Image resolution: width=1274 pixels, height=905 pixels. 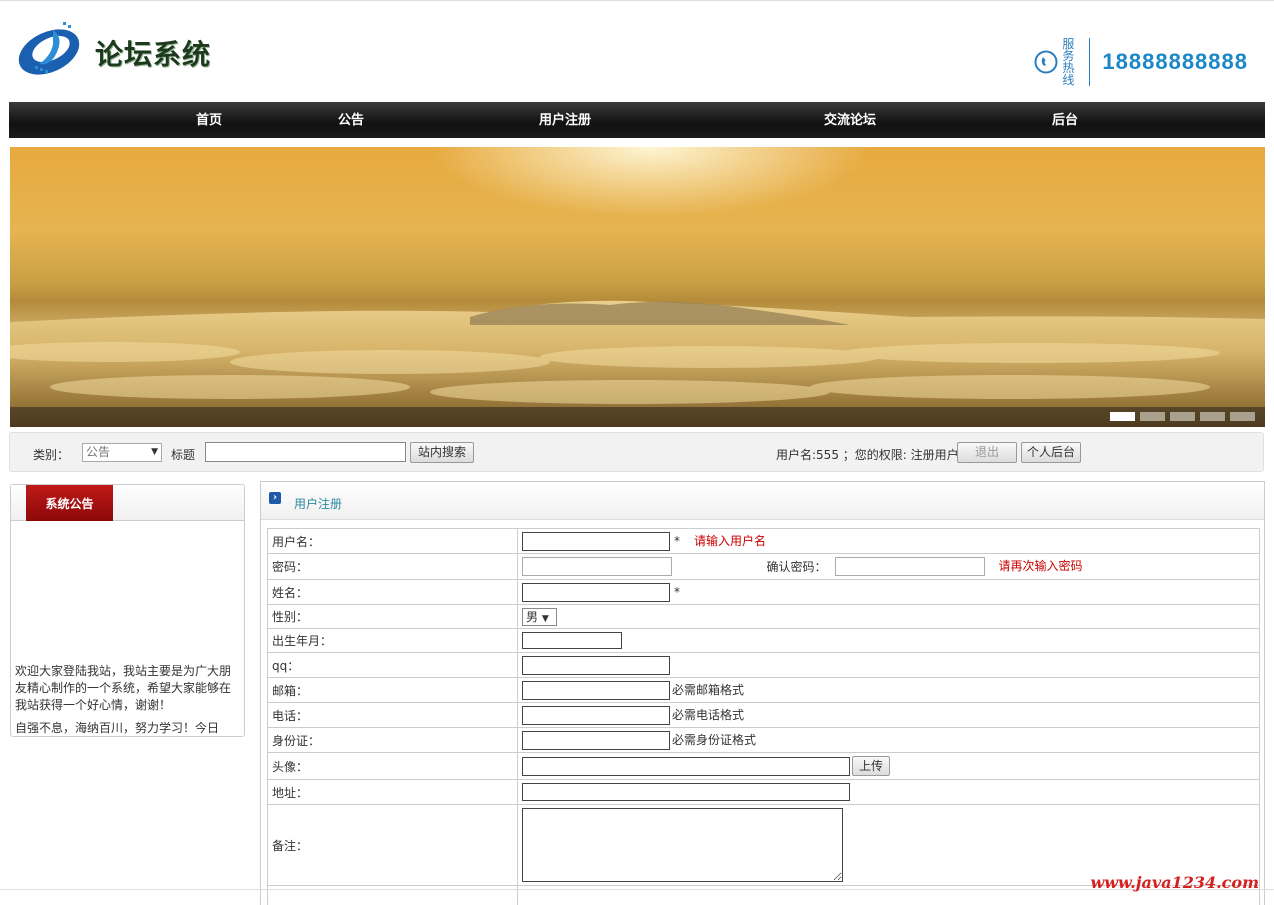 What do you see at coordinates (183, 455) in the screenshot?
I see `title-label: 标题` at bounding box center [183, 455].